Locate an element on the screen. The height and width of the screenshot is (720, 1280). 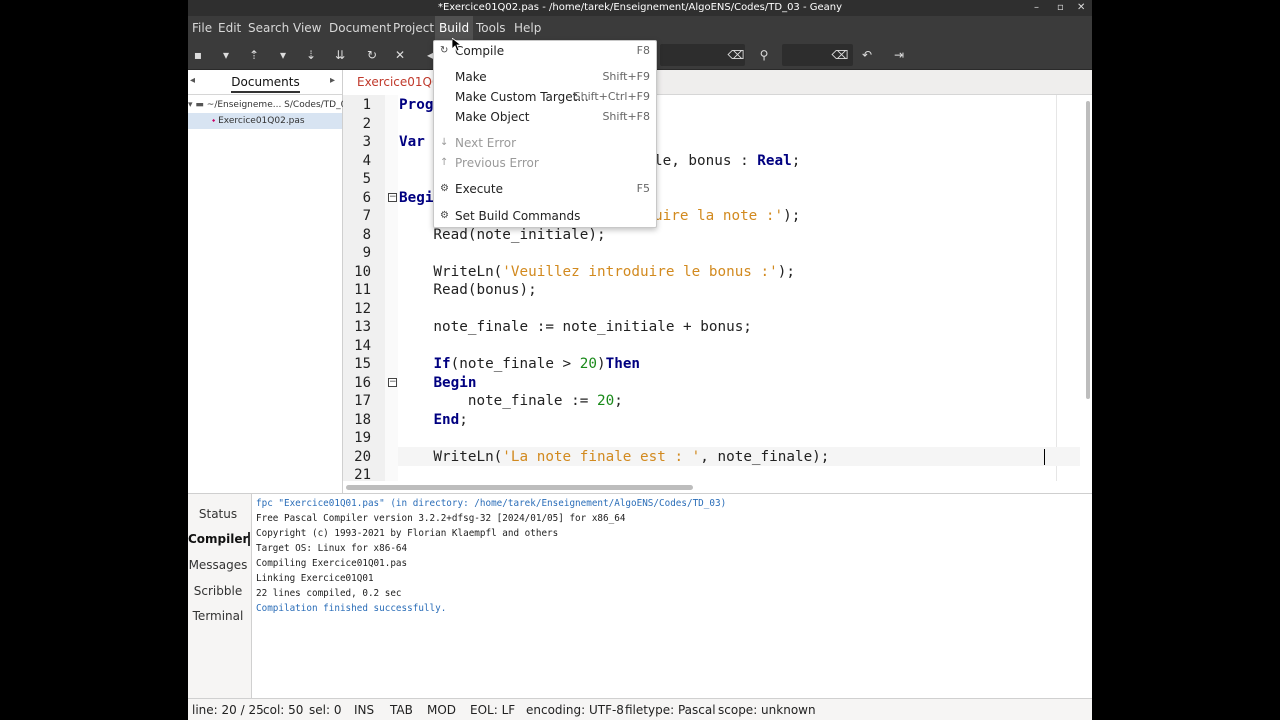
menu-help: Help is located at coordinates (527, 28).